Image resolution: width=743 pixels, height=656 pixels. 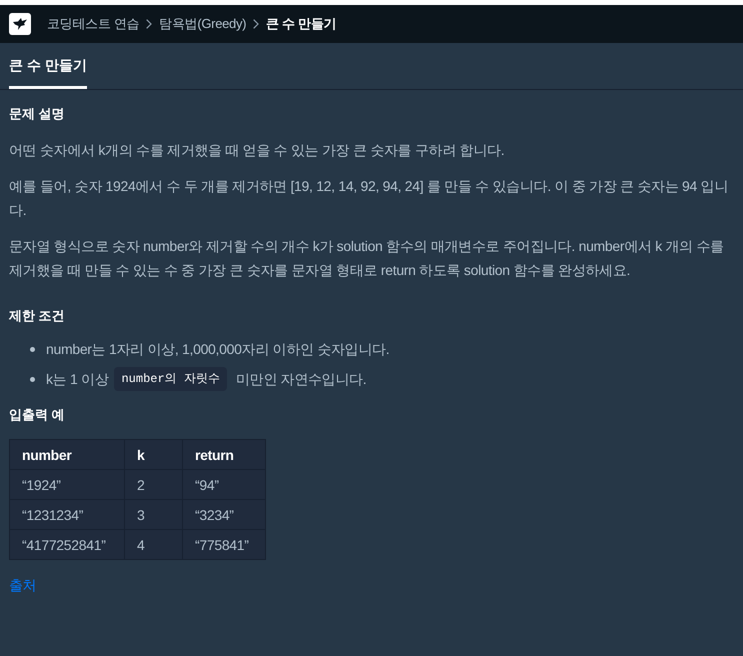 I want to click on table-cell: “1231234”, so click(x=67, y=515).